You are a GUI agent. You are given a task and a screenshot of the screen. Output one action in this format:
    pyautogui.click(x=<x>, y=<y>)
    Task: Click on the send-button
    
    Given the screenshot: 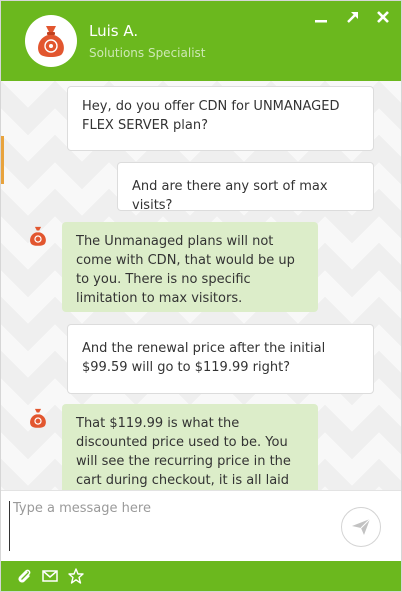 What is the action you would take?
    pyautogui.click(x=361, y=527)
    